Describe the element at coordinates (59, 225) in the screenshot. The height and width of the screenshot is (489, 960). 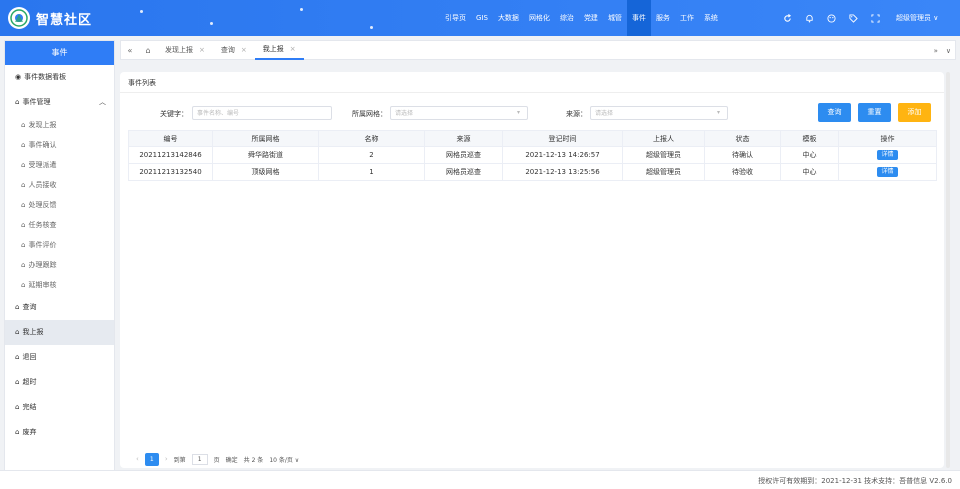
I see `sidebar-item-verify: ⌂ 任务核查` at that location.